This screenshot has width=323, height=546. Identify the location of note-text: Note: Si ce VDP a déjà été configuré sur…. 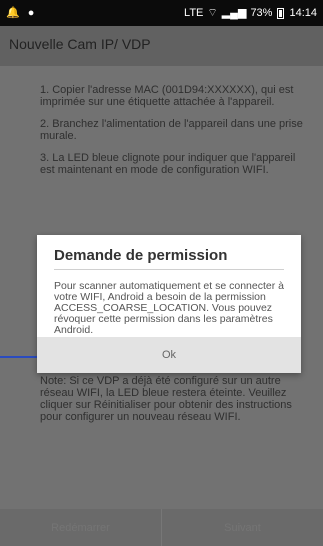
(166, 399).